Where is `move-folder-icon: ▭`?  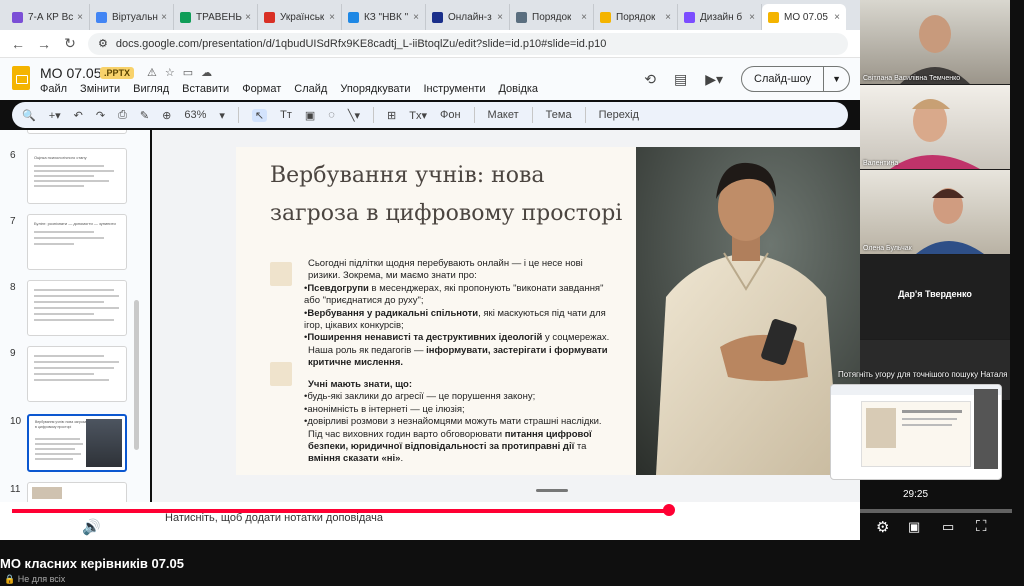 move-folder-icon: ▭ is located at coordinates (188, 72).